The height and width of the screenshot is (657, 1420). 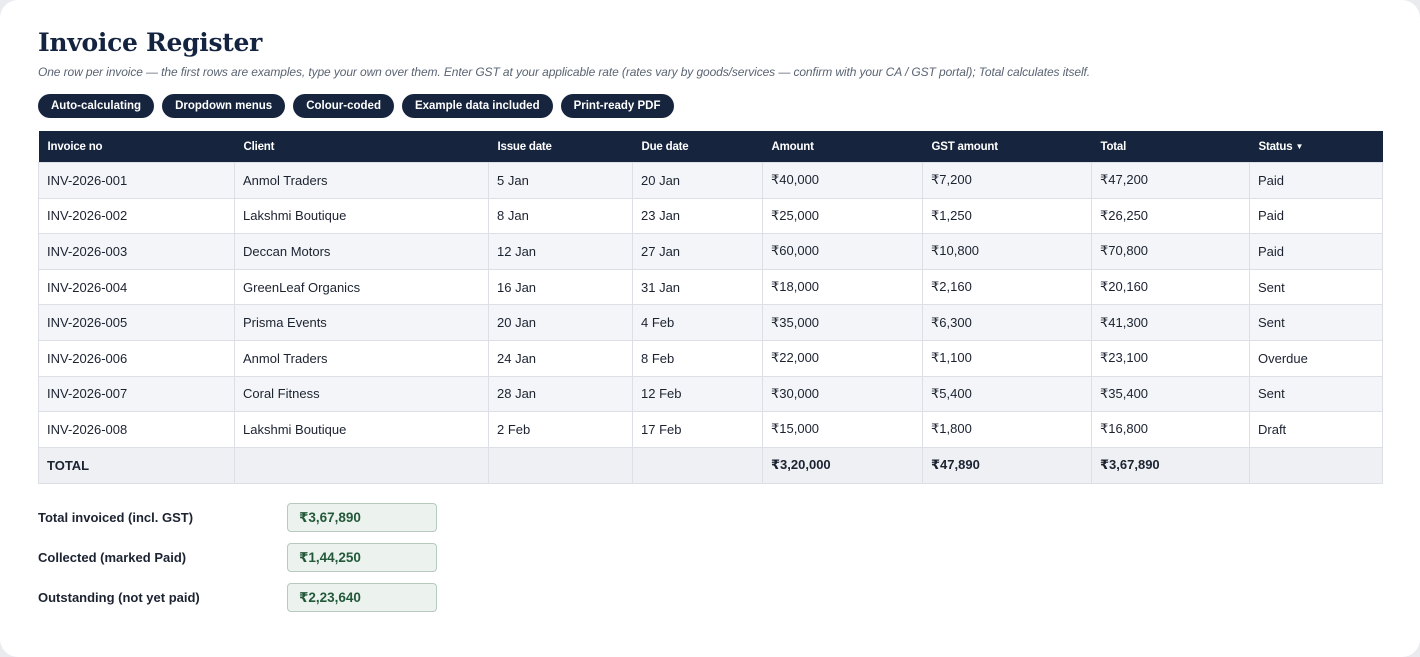 I want to click on cell-issue-date: 28 Jan, so click(x=560, y=394).